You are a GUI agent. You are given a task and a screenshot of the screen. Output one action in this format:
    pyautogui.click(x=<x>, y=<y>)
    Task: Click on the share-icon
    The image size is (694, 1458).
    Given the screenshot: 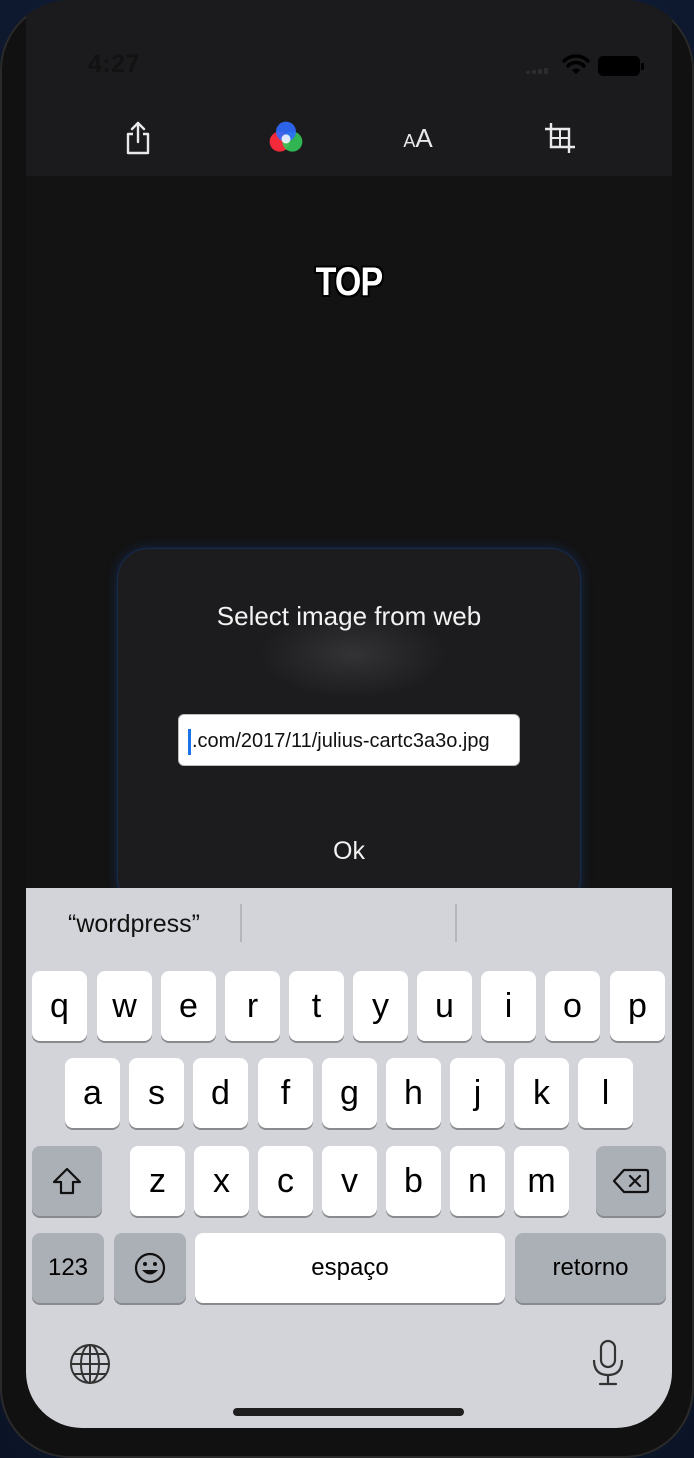 What is the action you would take?
    pyautogui.click(x=138, y=138)
    